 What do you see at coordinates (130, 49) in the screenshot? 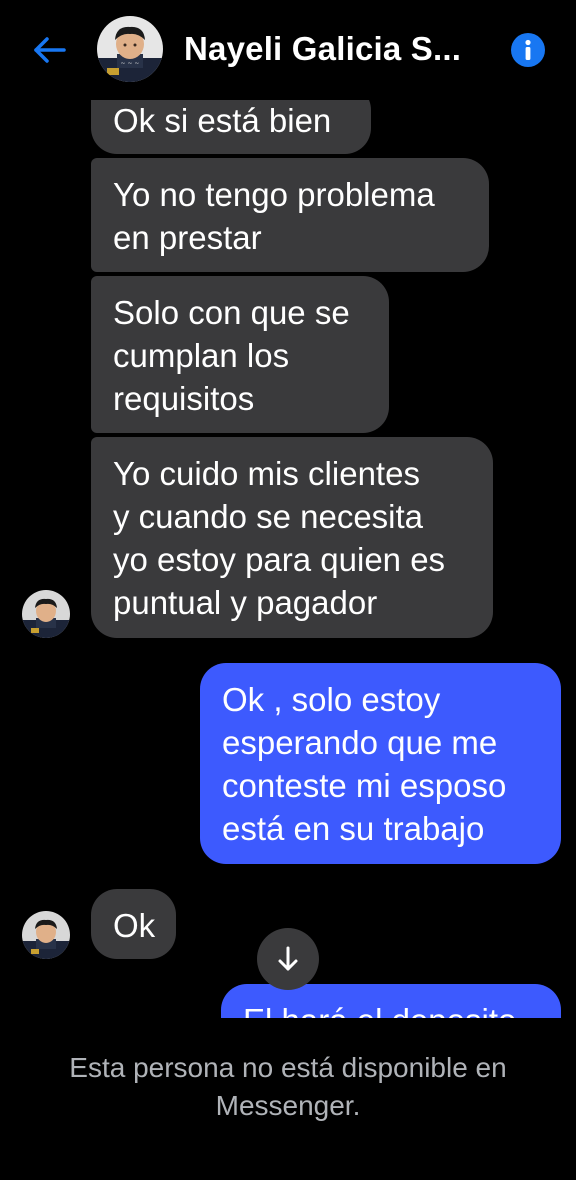
I see `contact-avatar: ~ ~ ~` at bounding box center [130, 49].